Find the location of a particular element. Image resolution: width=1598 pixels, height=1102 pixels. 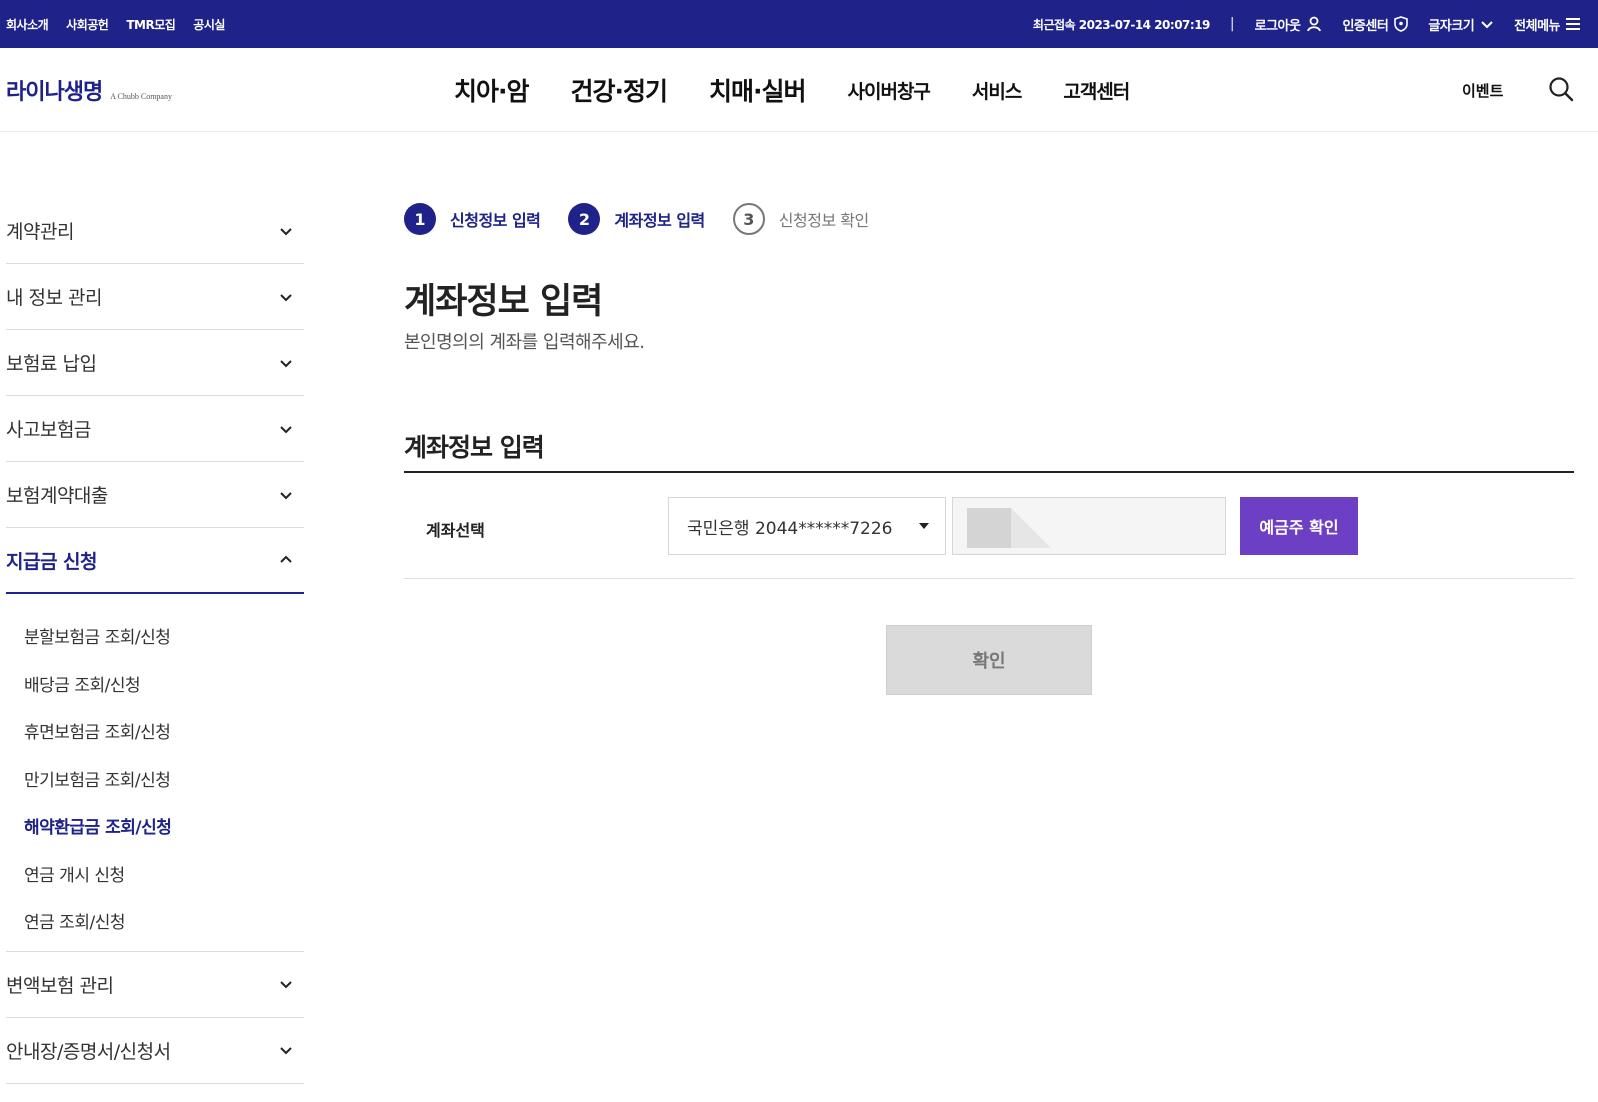

all-menu-label: 전체메뉴 is located at coordinates (1537, 26).